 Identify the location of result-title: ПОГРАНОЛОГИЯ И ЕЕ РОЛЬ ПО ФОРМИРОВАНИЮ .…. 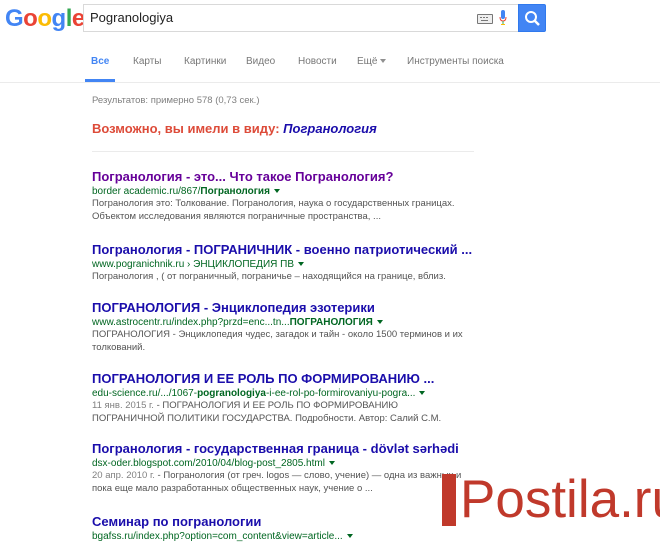
(282, 379).